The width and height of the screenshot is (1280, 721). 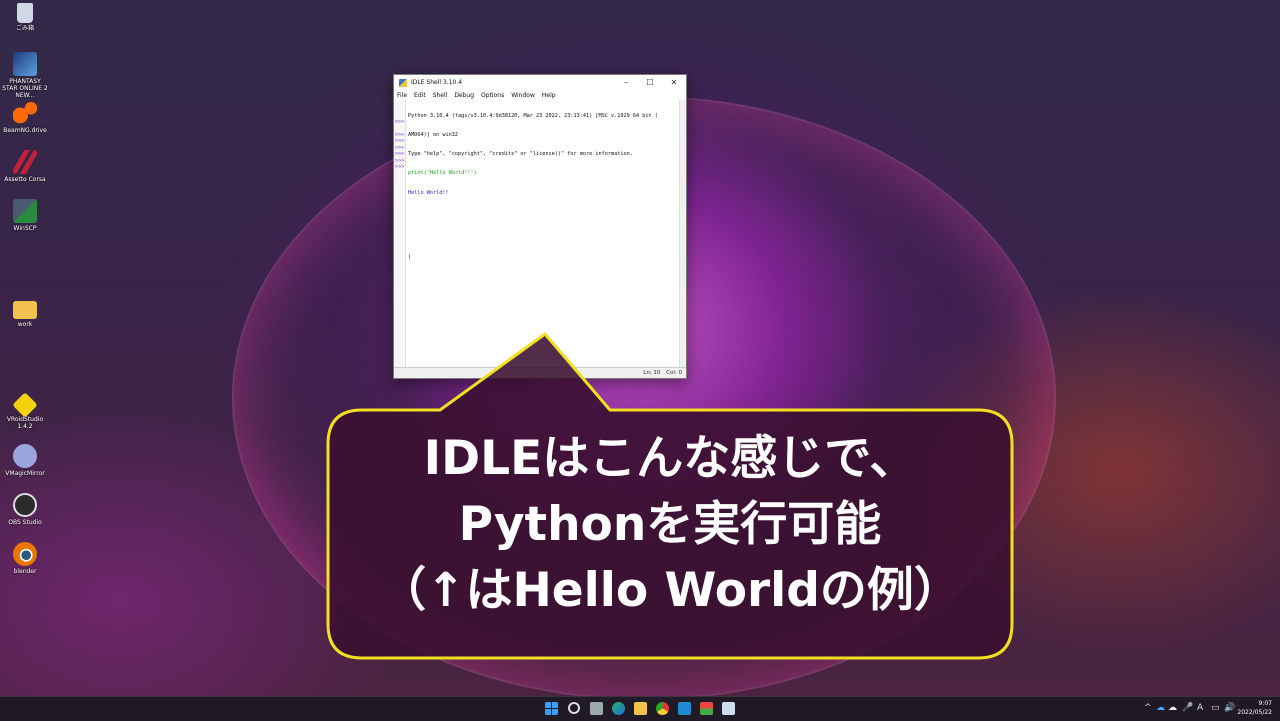 What do you see at coordinates (674, 373) in the screenshot?
I see `column-number: Col: 0` at bounding box center [674, 373].